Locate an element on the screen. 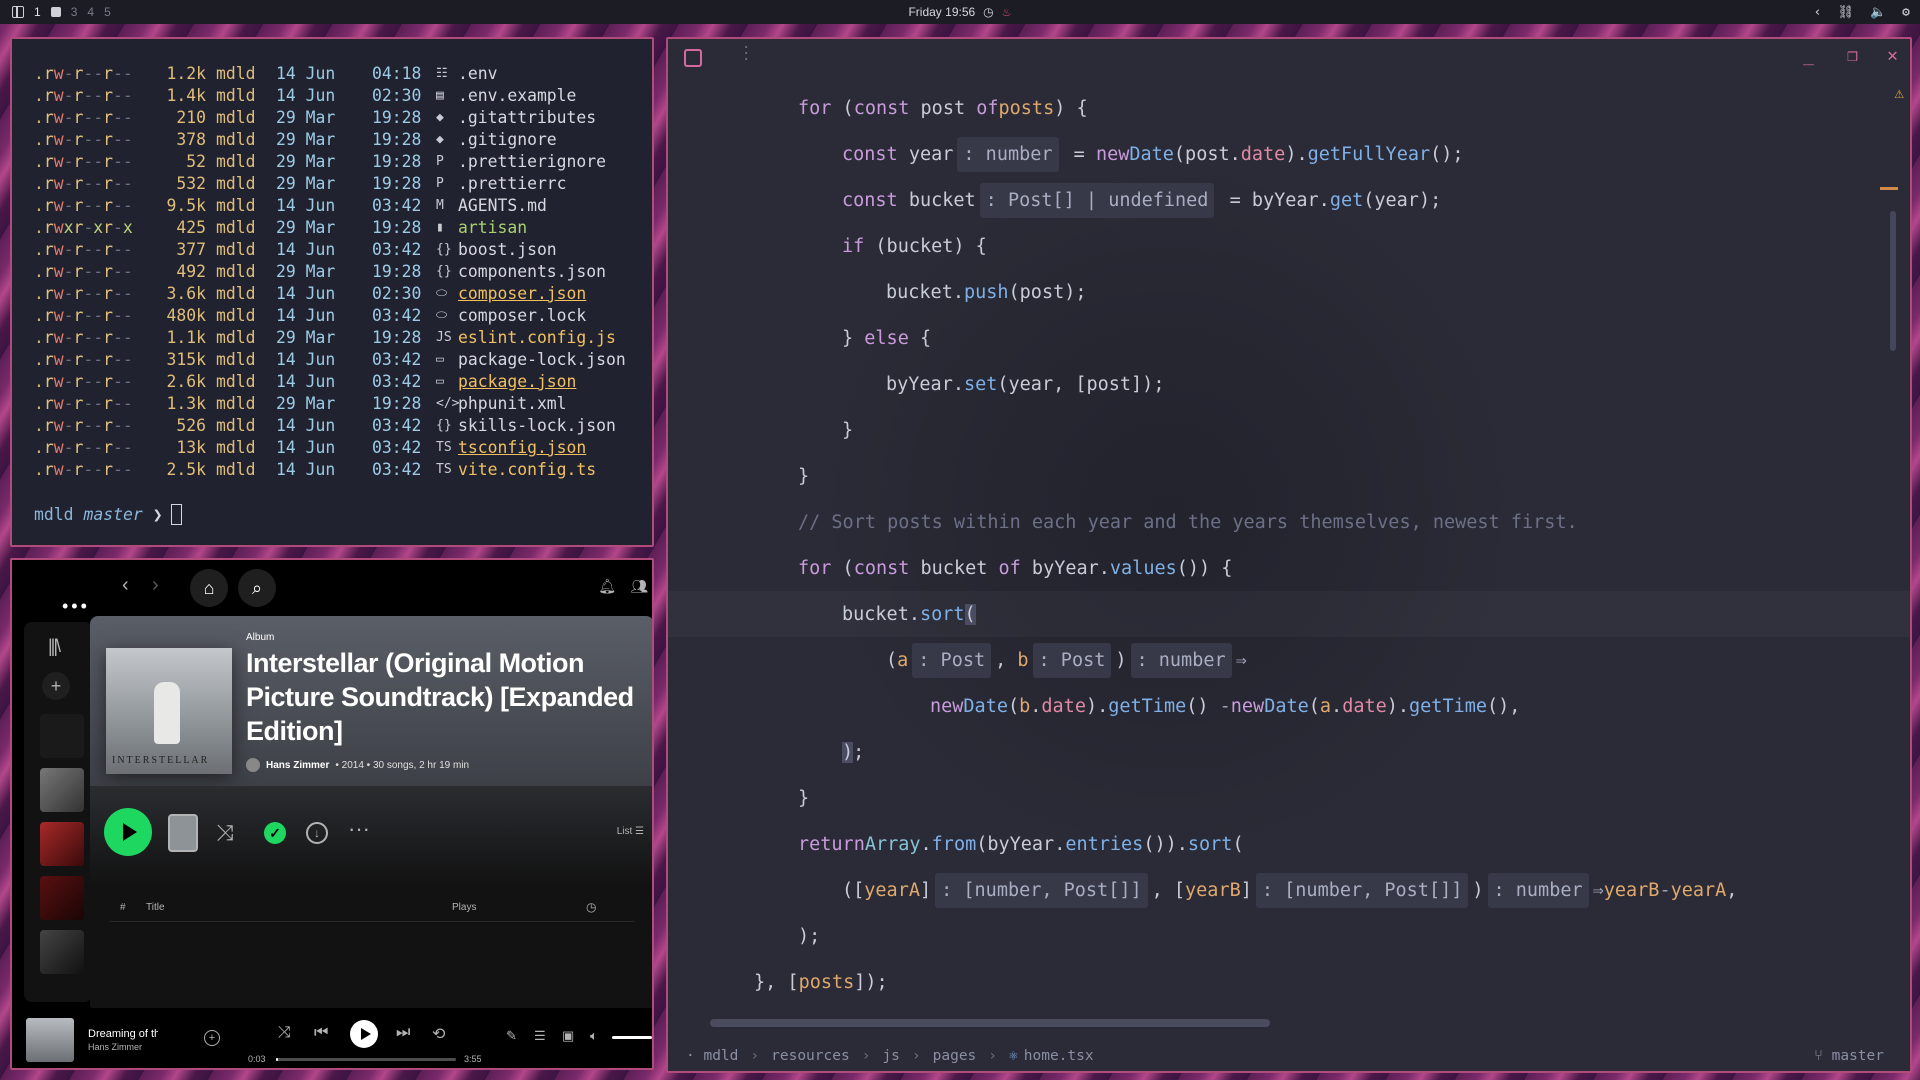  ls-filename: .env is located at coordinates (477, 74).